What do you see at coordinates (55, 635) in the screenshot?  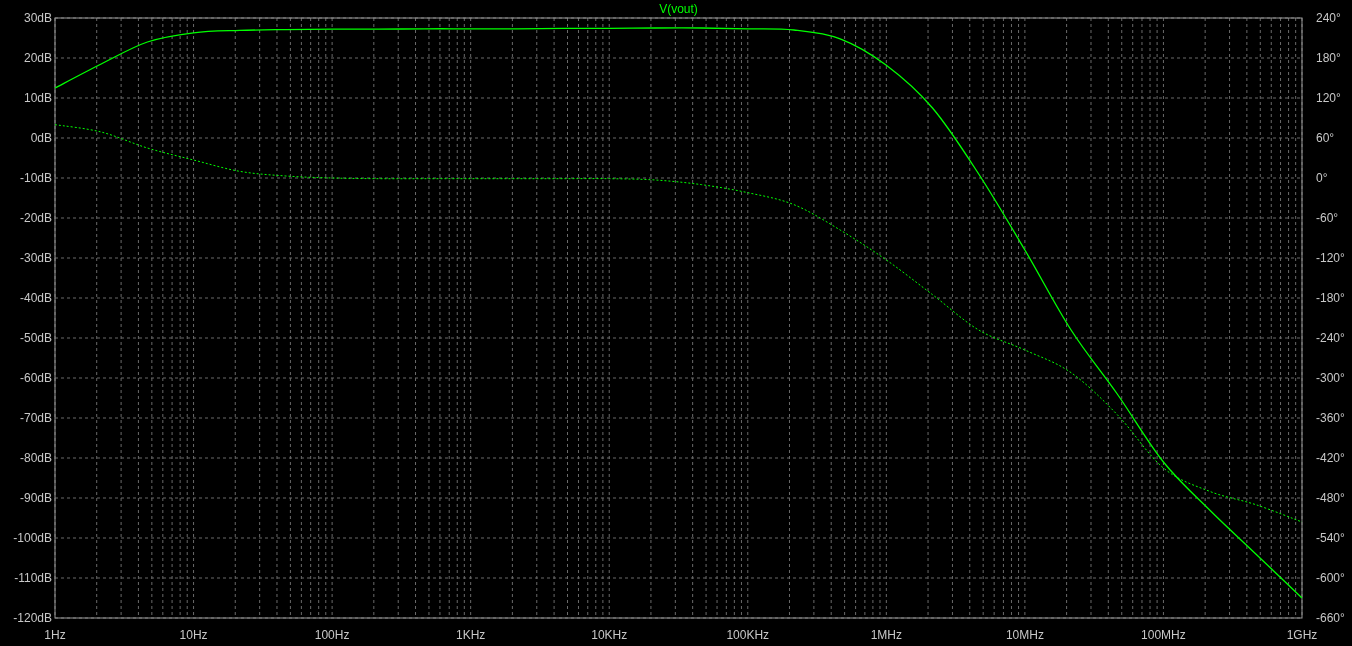 I see `axis-tick-label: 1Hz` at bounding box center [55, 635].